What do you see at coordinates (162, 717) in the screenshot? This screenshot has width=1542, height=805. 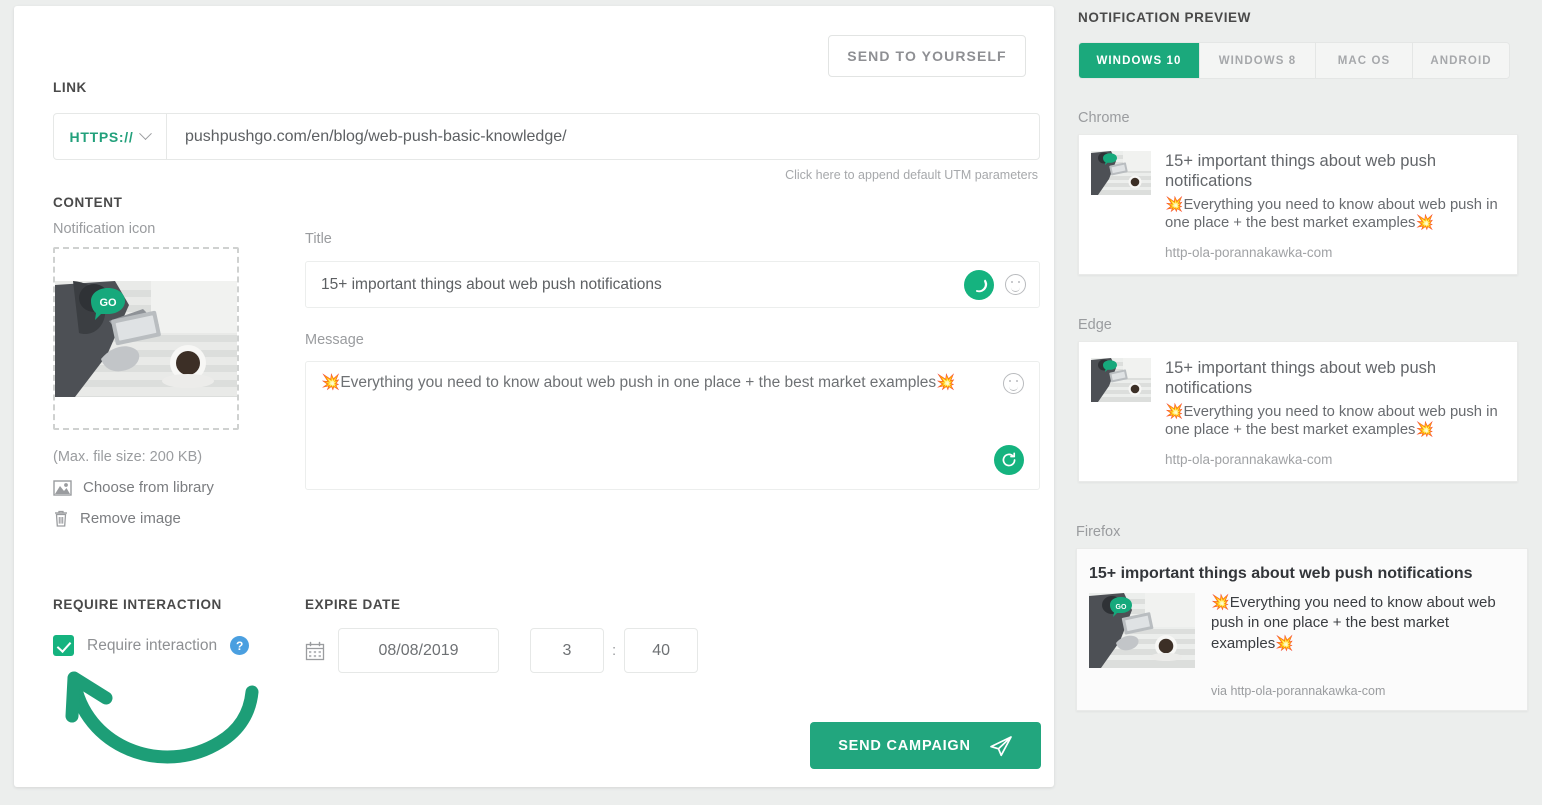 I see `annotation-arrow-icon` at bounding box center [162, 717].